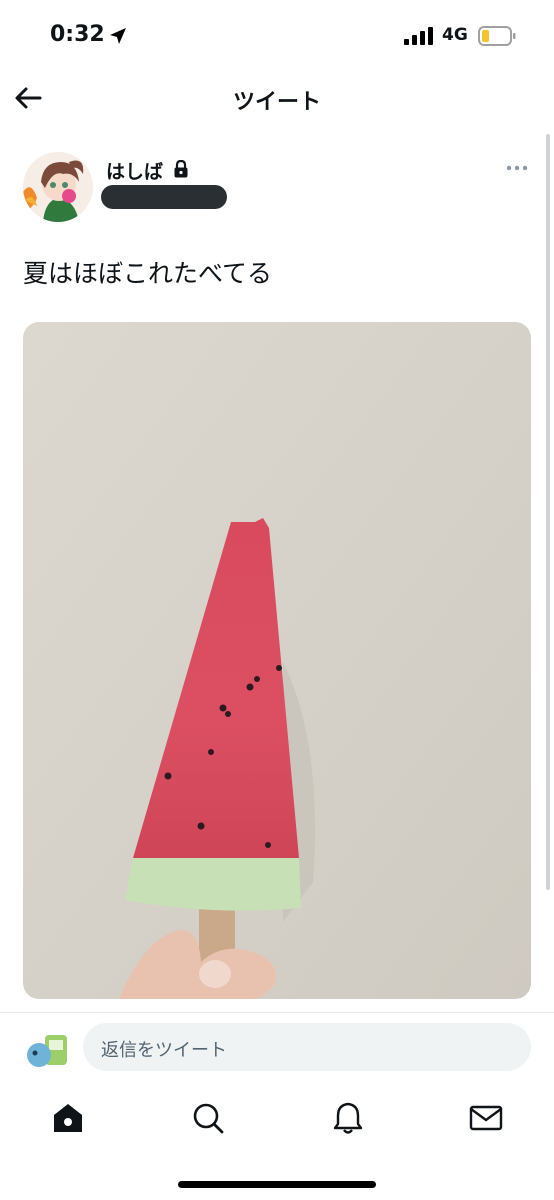 The width and height of the screenshot is (554, 1200). Describe the element at coordinates (348, 1118) in the screenshot. I see `bell-icon` at that location.